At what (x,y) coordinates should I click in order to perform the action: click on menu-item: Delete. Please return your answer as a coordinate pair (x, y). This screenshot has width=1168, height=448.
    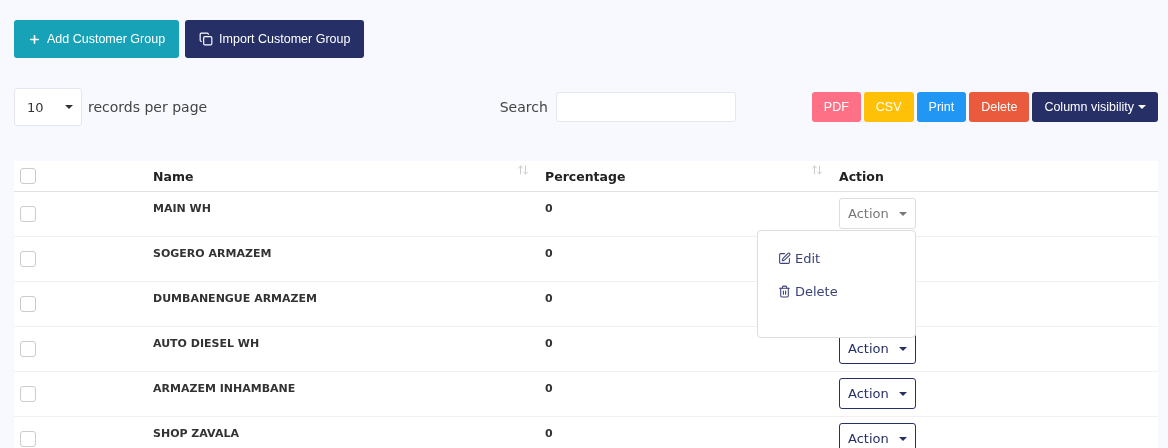
    Looking at the image, I should click on (846, 291).